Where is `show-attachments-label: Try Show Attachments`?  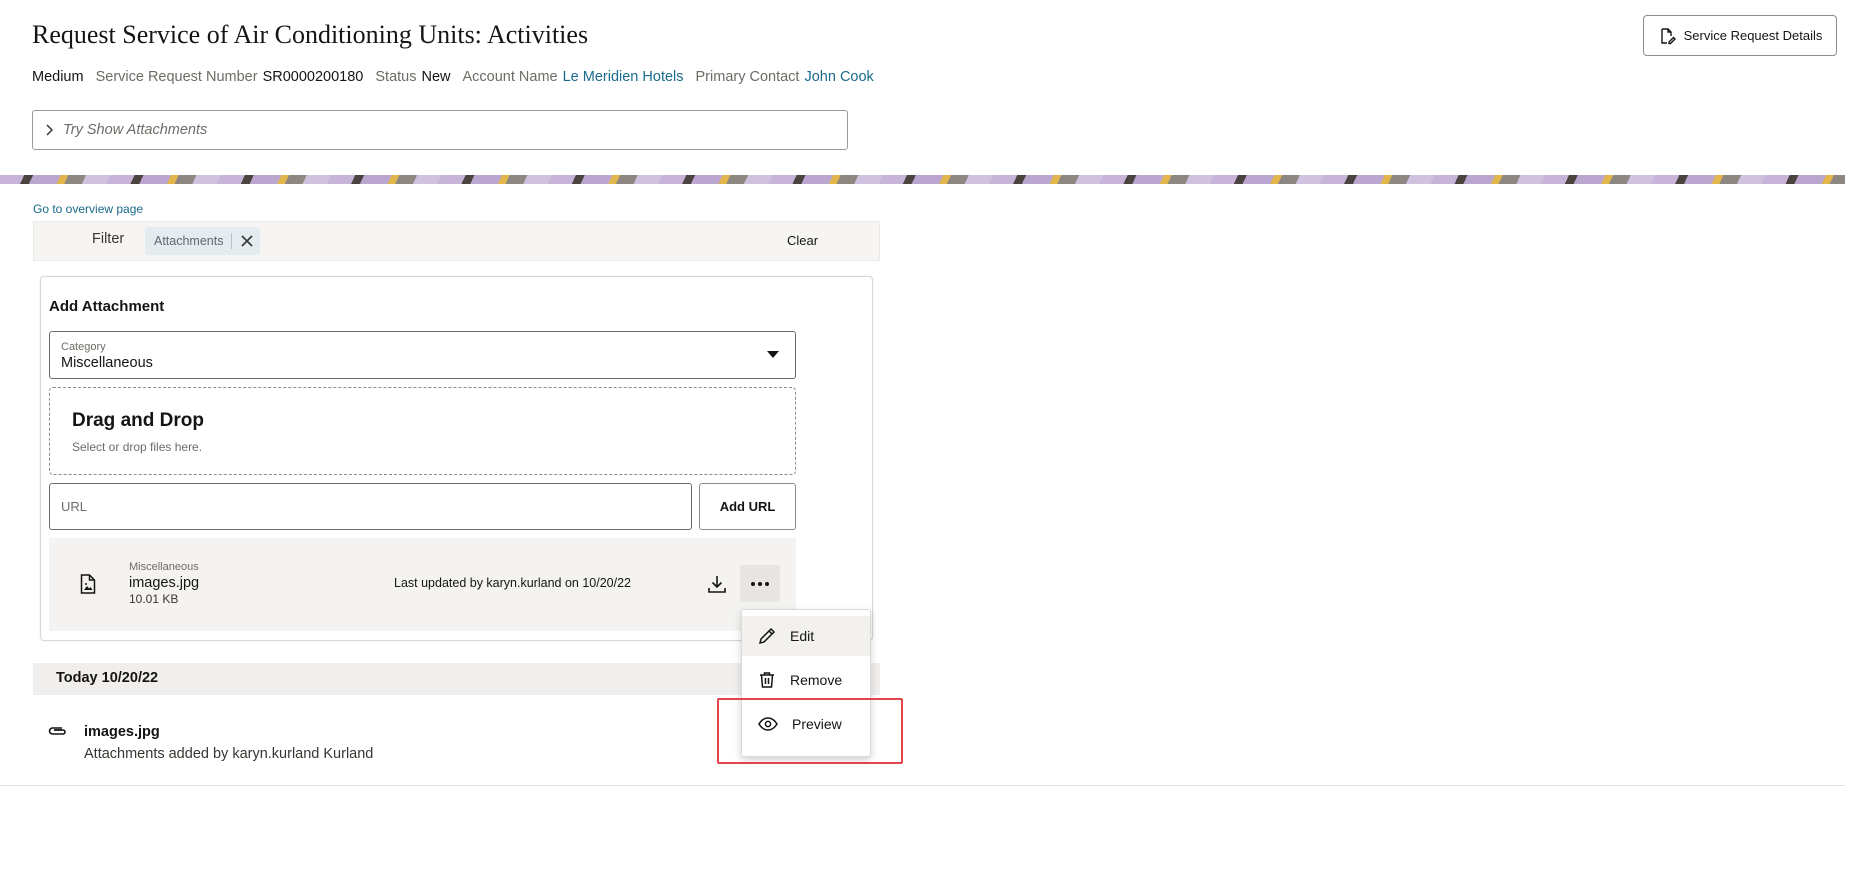
show-attachments-label: Try Show Attachments is located at coordinates (135, 130).